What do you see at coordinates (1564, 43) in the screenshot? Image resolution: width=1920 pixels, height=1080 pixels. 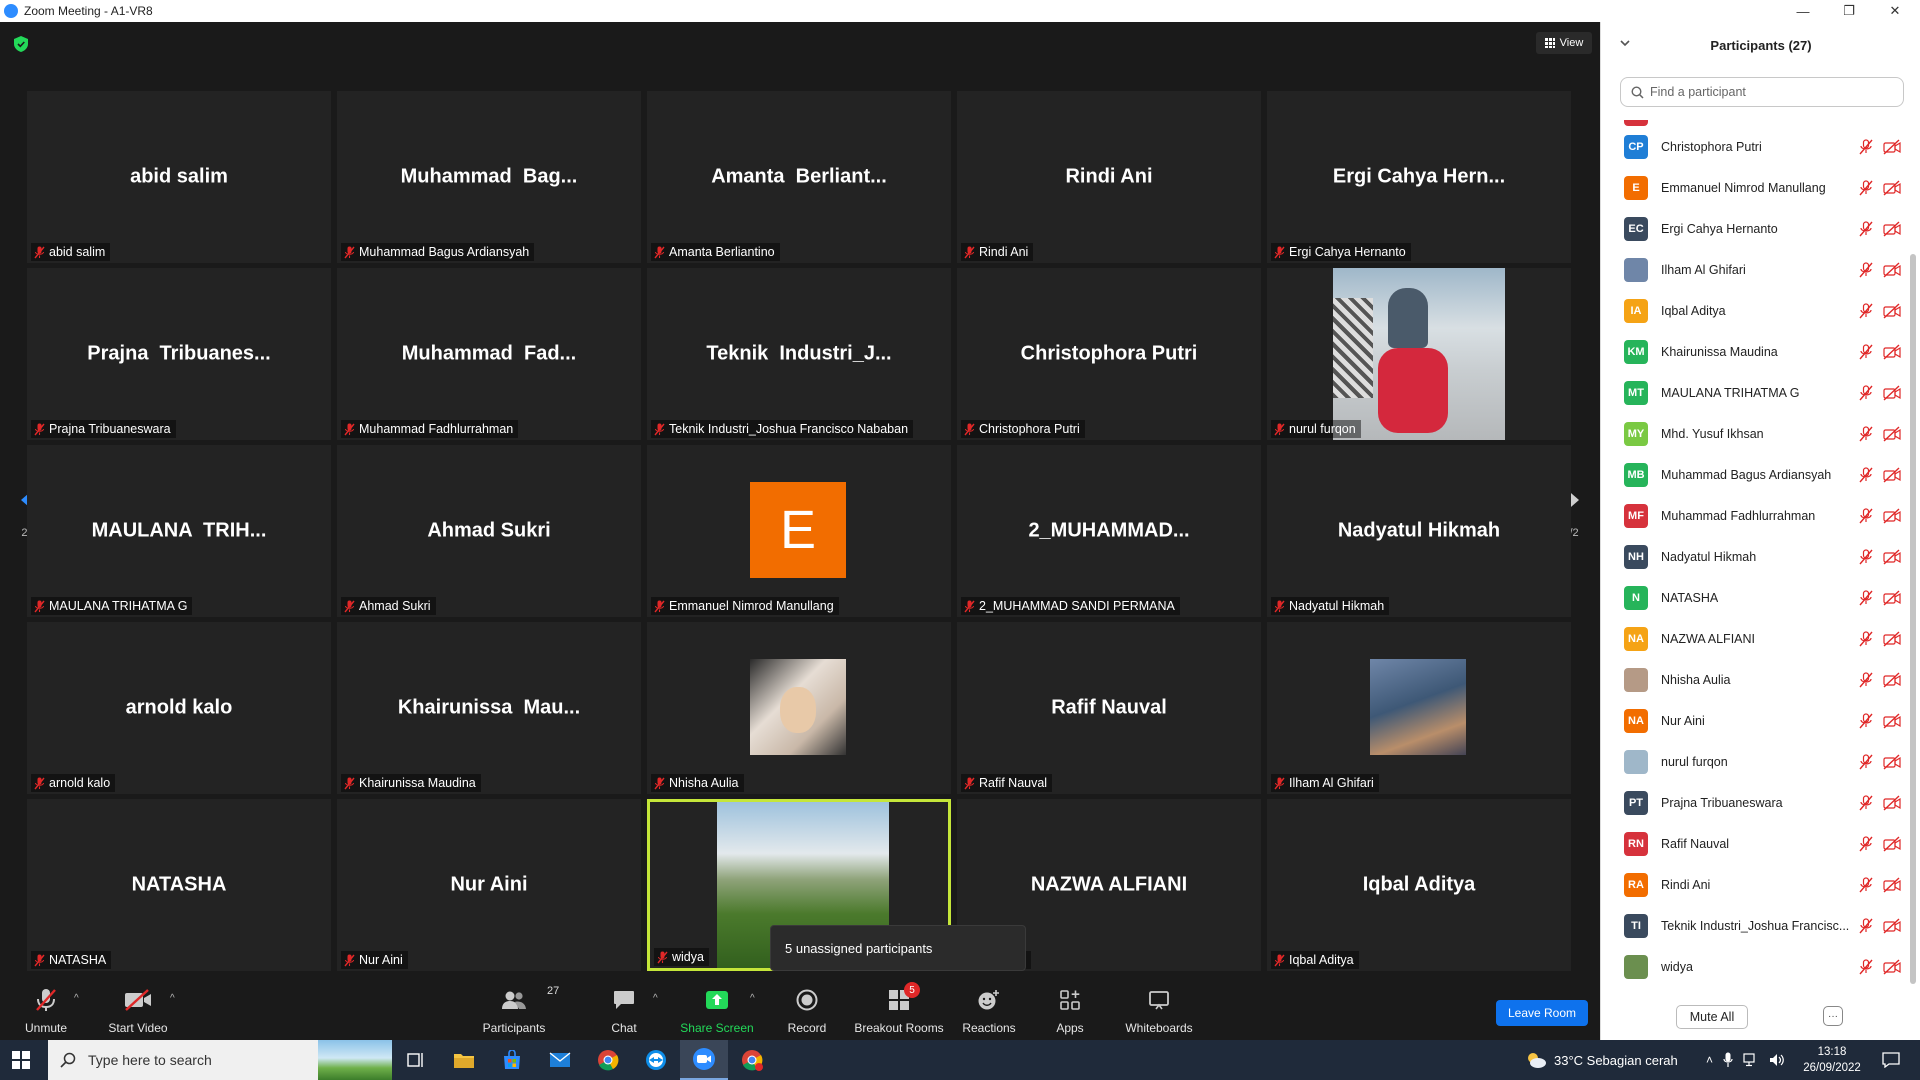 I see `view-button: View` at bounding box center [1564, 43].